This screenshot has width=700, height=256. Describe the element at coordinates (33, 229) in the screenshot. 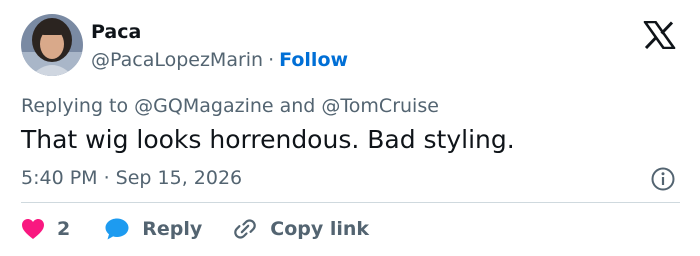

I see `heart-icon` at that location.